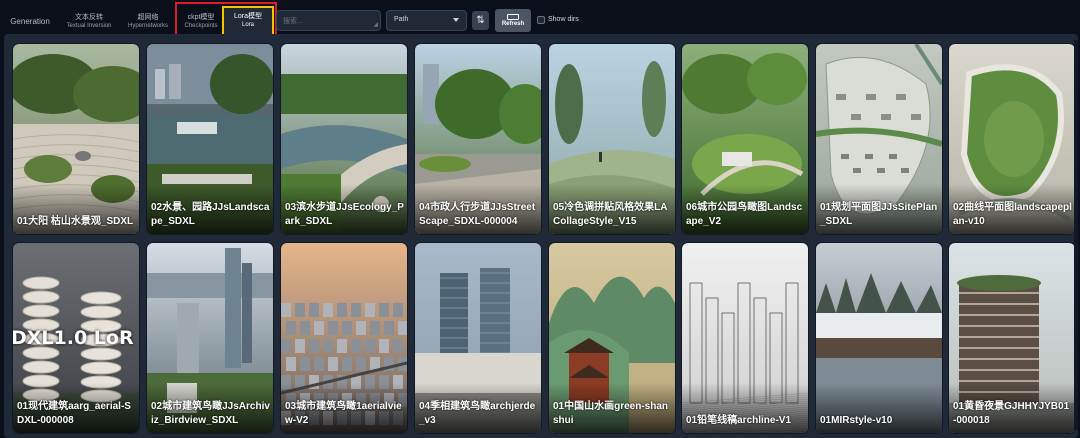 This screenshot has height=438, width=1080. Describe the element at coordinates (76, 139) in the screenshot. I see `lora-card: 01大阳 枯山水景观_SDXL` at that location.